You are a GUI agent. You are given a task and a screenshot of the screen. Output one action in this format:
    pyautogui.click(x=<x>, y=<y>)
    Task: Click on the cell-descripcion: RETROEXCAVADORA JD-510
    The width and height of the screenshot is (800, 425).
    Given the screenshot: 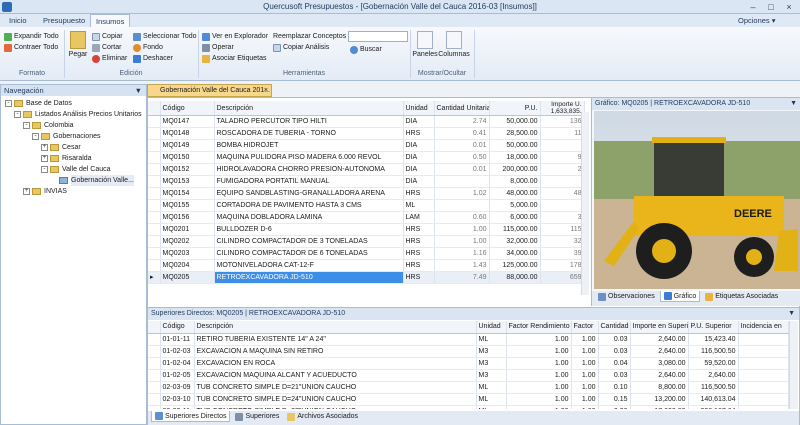 What is the action you would take?
    pyautogui.click(x=309, y=277)
    